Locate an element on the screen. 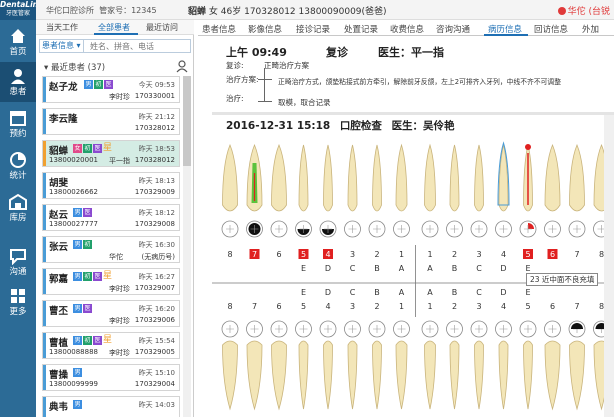  scrollbar-thumb is located at coordinates (187, 121).